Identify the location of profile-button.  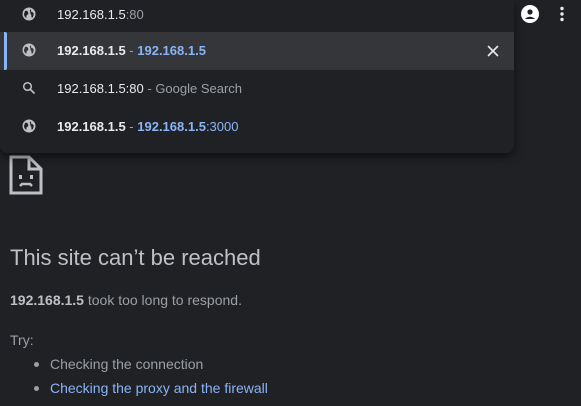
(530, 14).